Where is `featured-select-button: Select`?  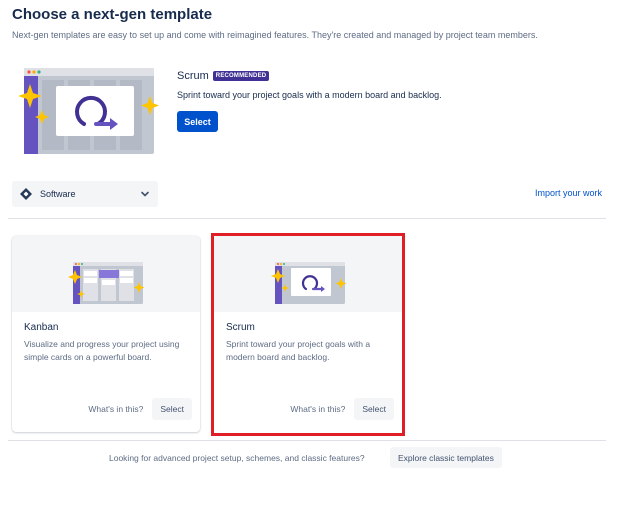 featured-select-button: Select is located at coordinates (197, 121).